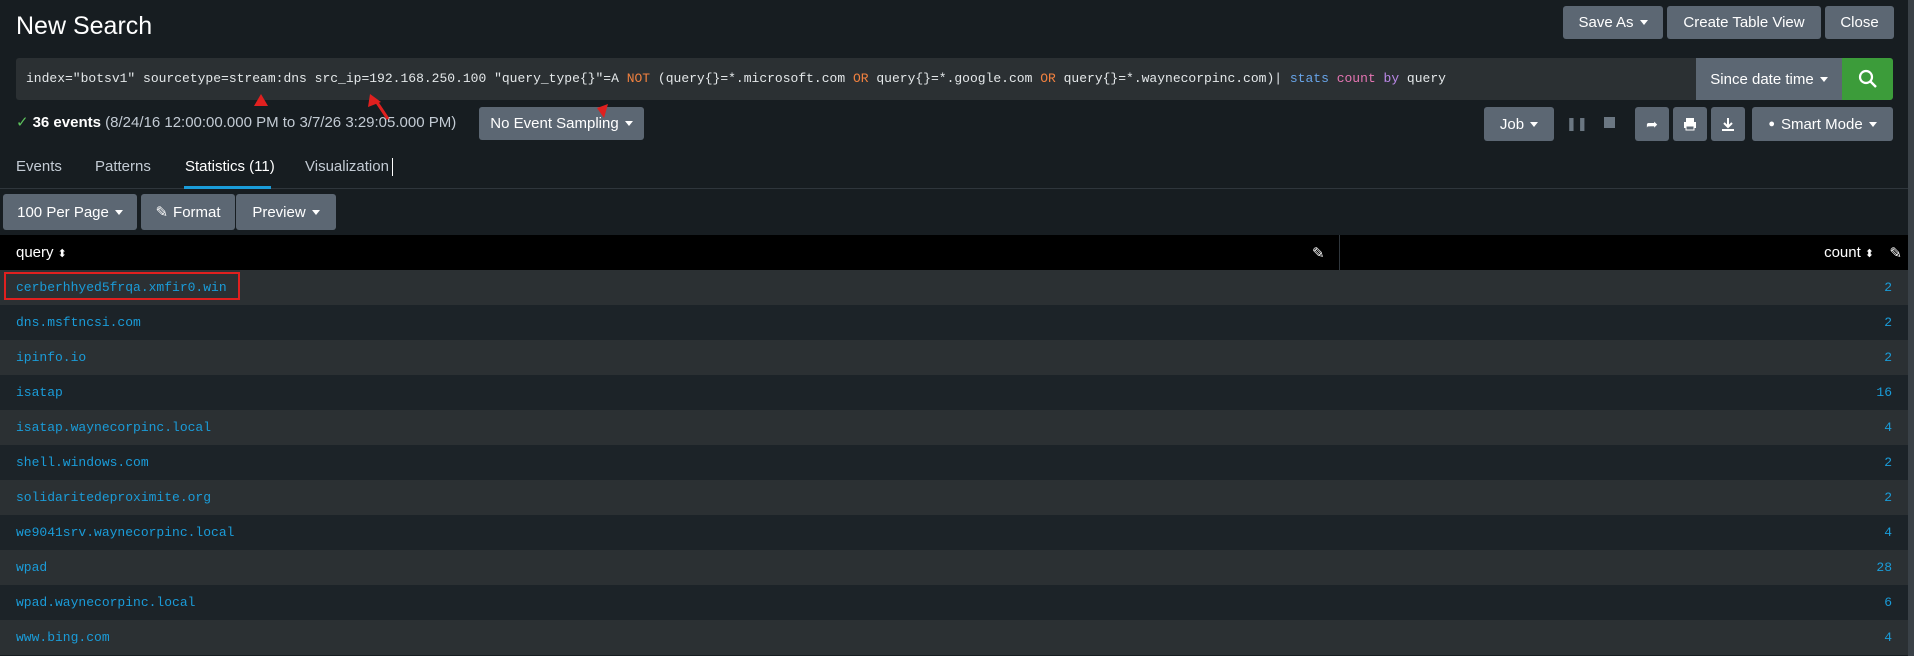 The width and height of the screenshot is (1914, 656). Describe the element at coordinates (122, 286) in the screenshot. I see `highlight-annotation` at that location.